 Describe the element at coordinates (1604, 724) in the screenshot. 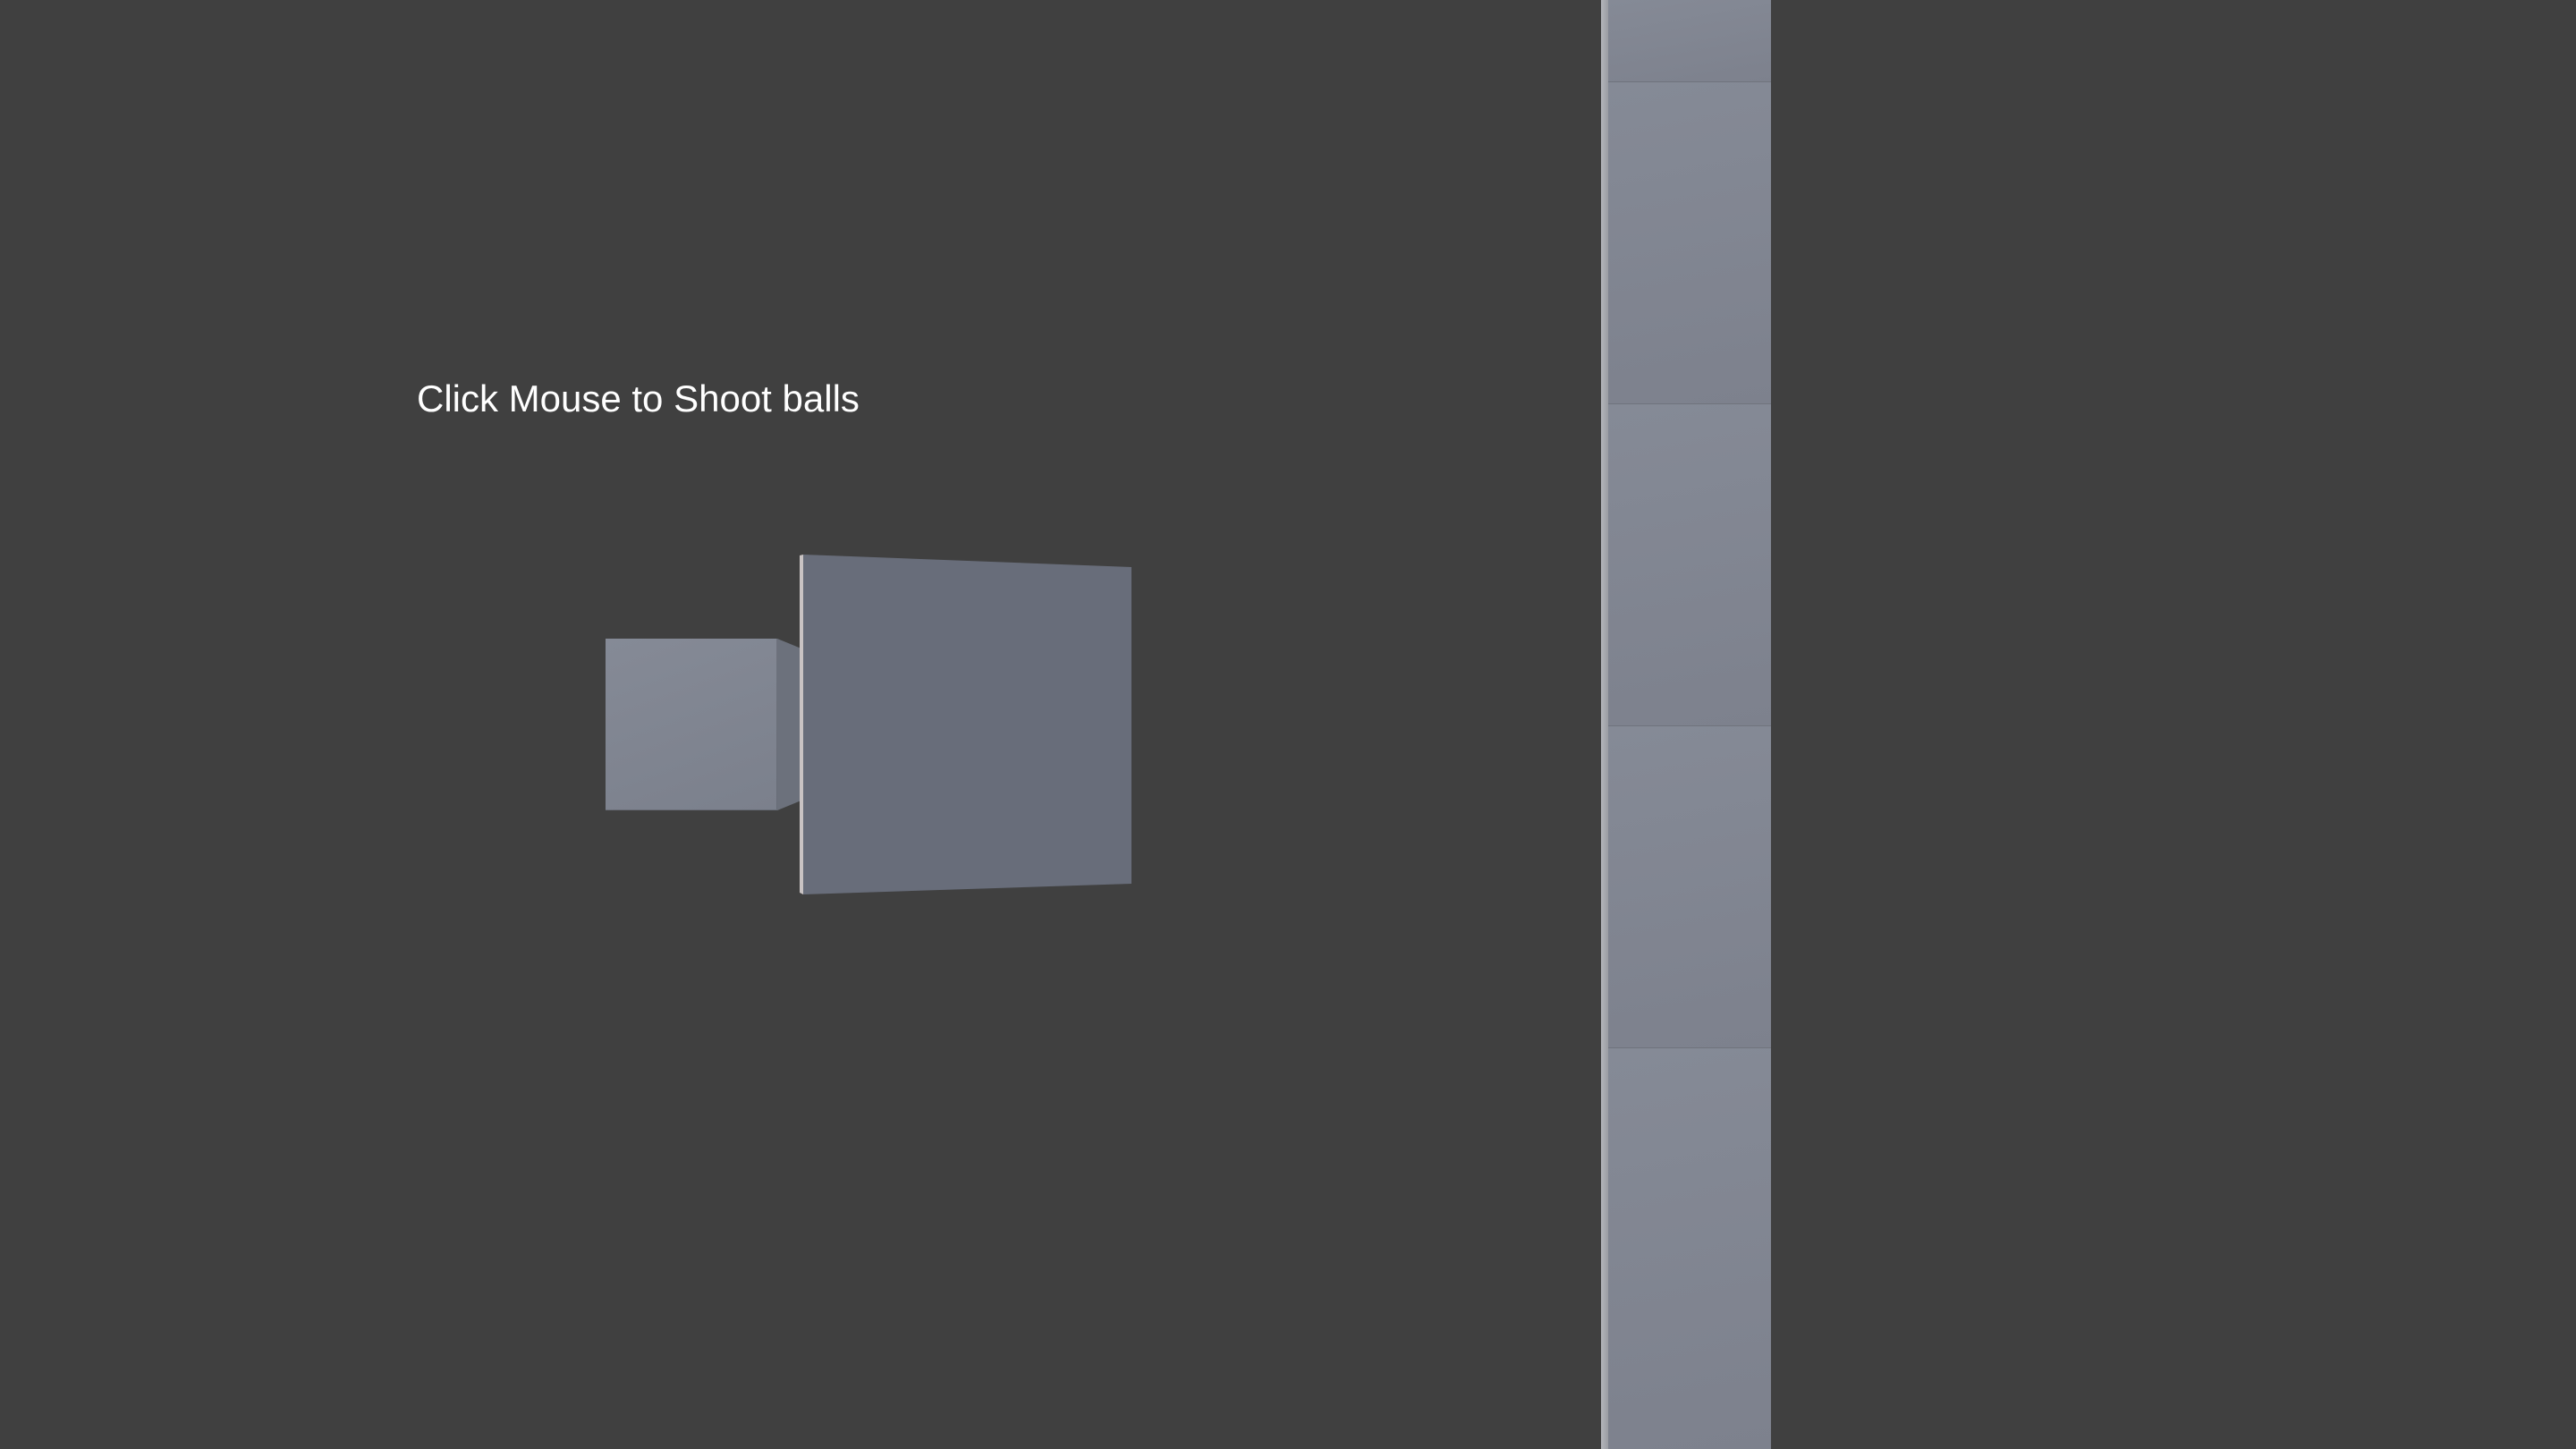

I see `wall-edge` at that location.